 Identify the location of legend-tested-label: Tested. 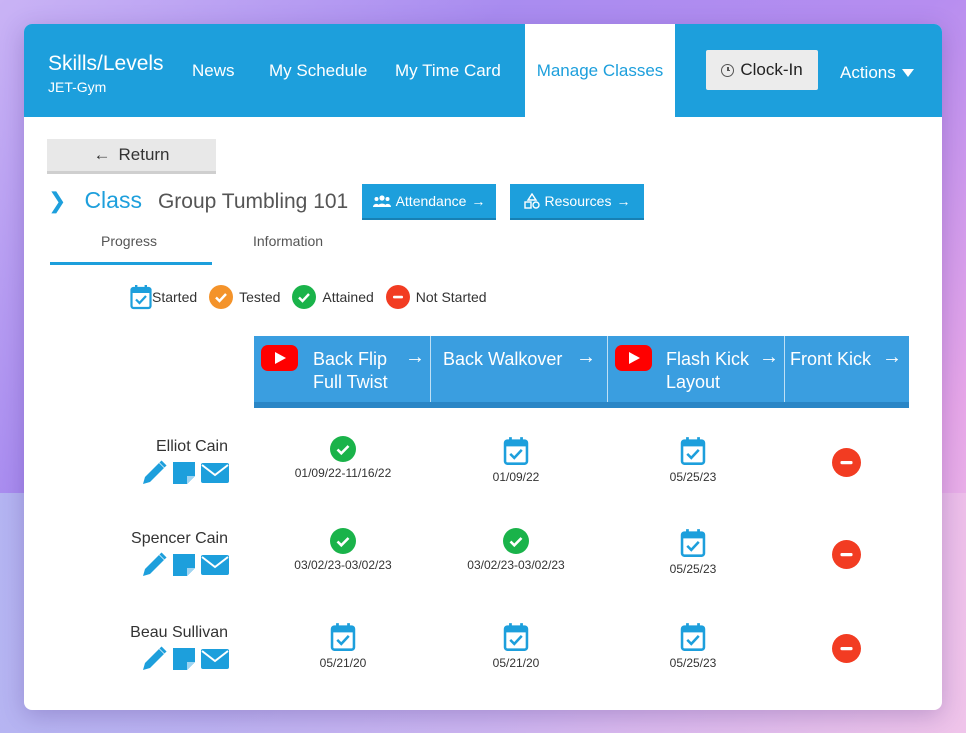
(260, 297).